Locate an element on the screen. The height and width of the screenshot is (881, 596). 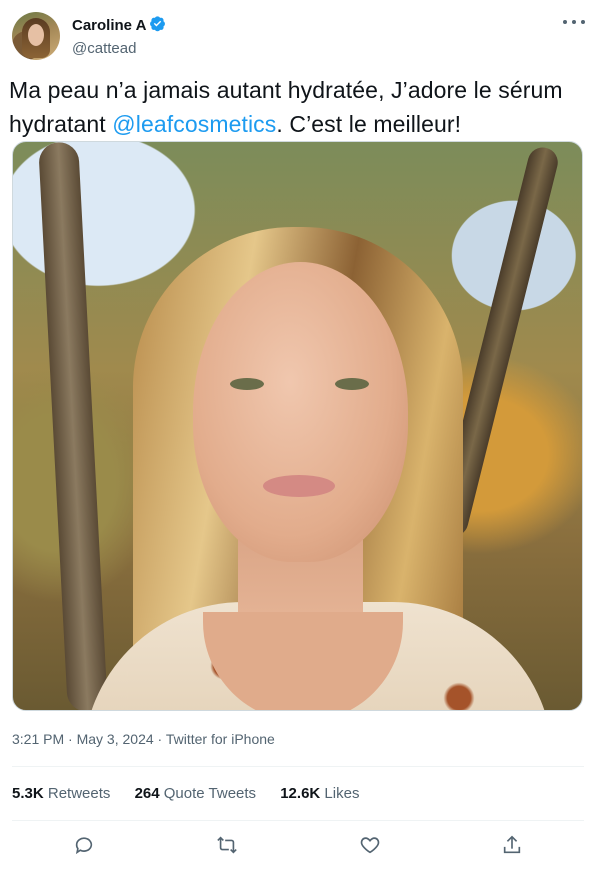
retweet-icon is located at coordinates (227, 845).